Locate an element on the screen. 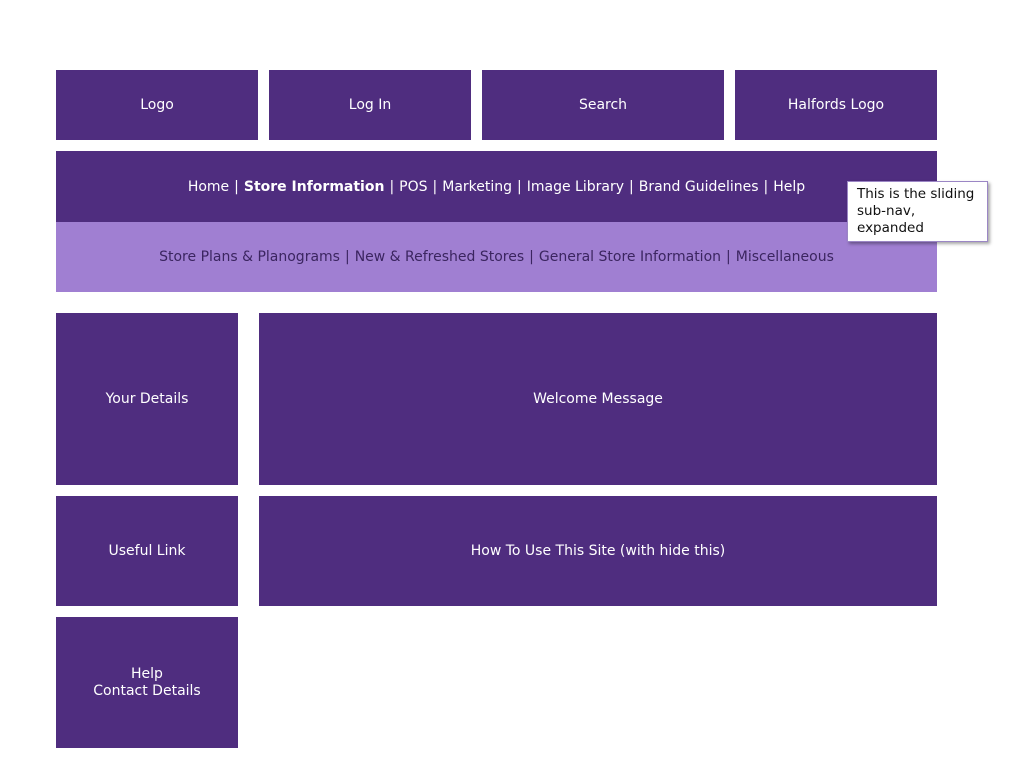 This screenshot has height=768, width=1024. subnav-item-new-refreshed-stores: New & Refreshed Stores is located at coordinates (439, 257).